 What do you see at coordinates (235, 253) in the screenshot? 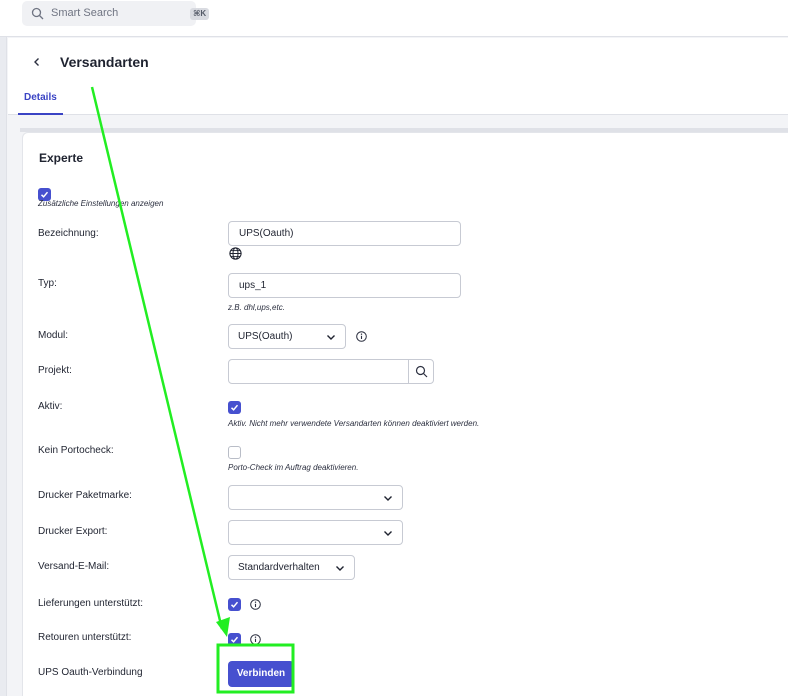
I see `globe-icon` at bounding box center [235, 253].